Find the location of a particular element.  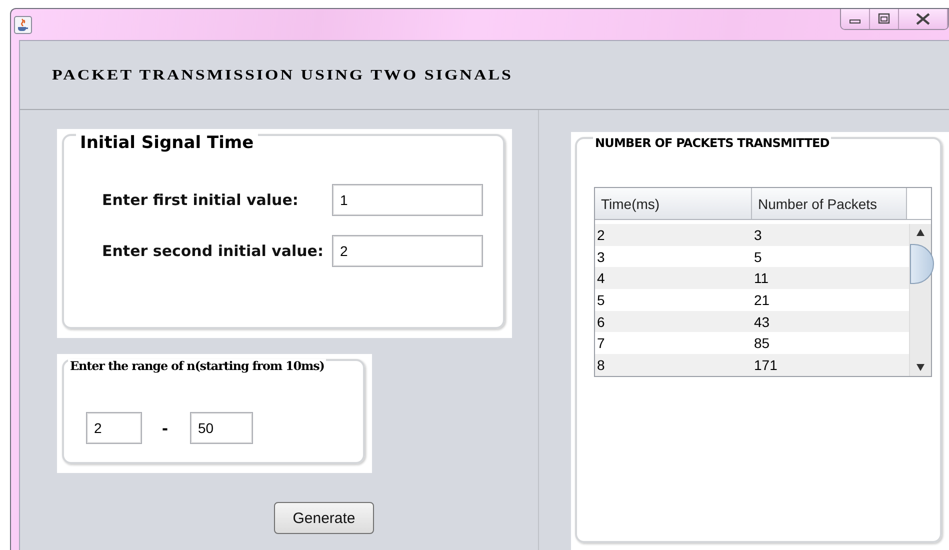

table-cell-text: 8 is located at coordinates (601, 364).